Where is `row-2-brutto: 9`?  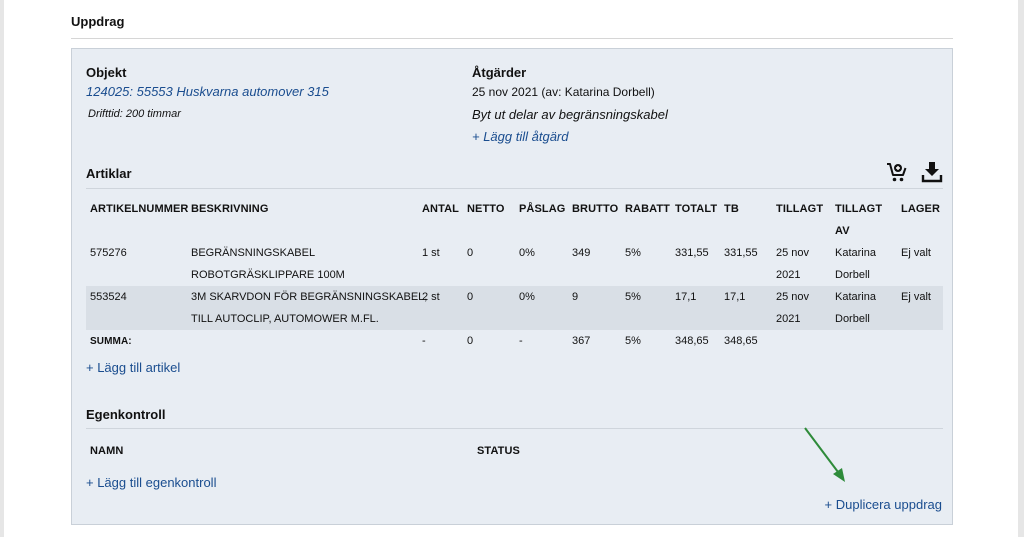 row-2-brutto: 9 is located at coordinates (575, 297).